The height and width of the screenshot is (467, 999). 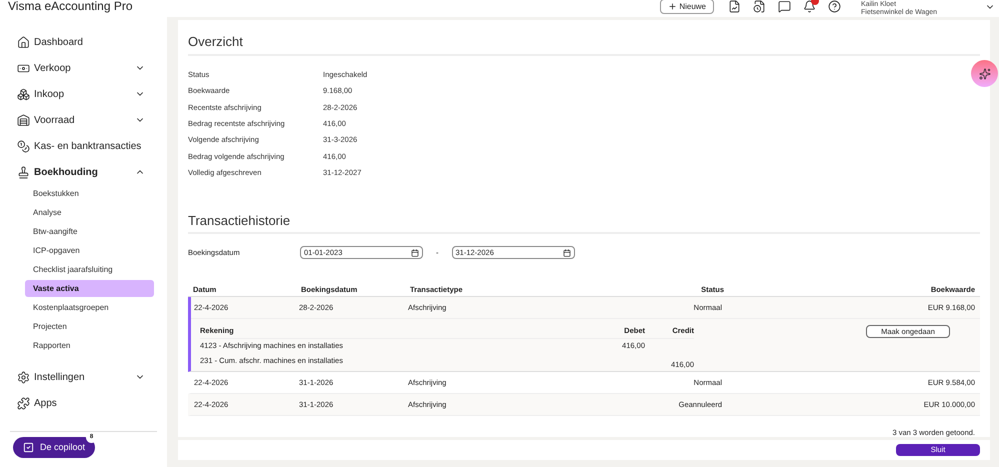 What do you see at coordinates (28, 447) in the screenshot?
I see `checkbox-icon` at bounding box center [28, 447].